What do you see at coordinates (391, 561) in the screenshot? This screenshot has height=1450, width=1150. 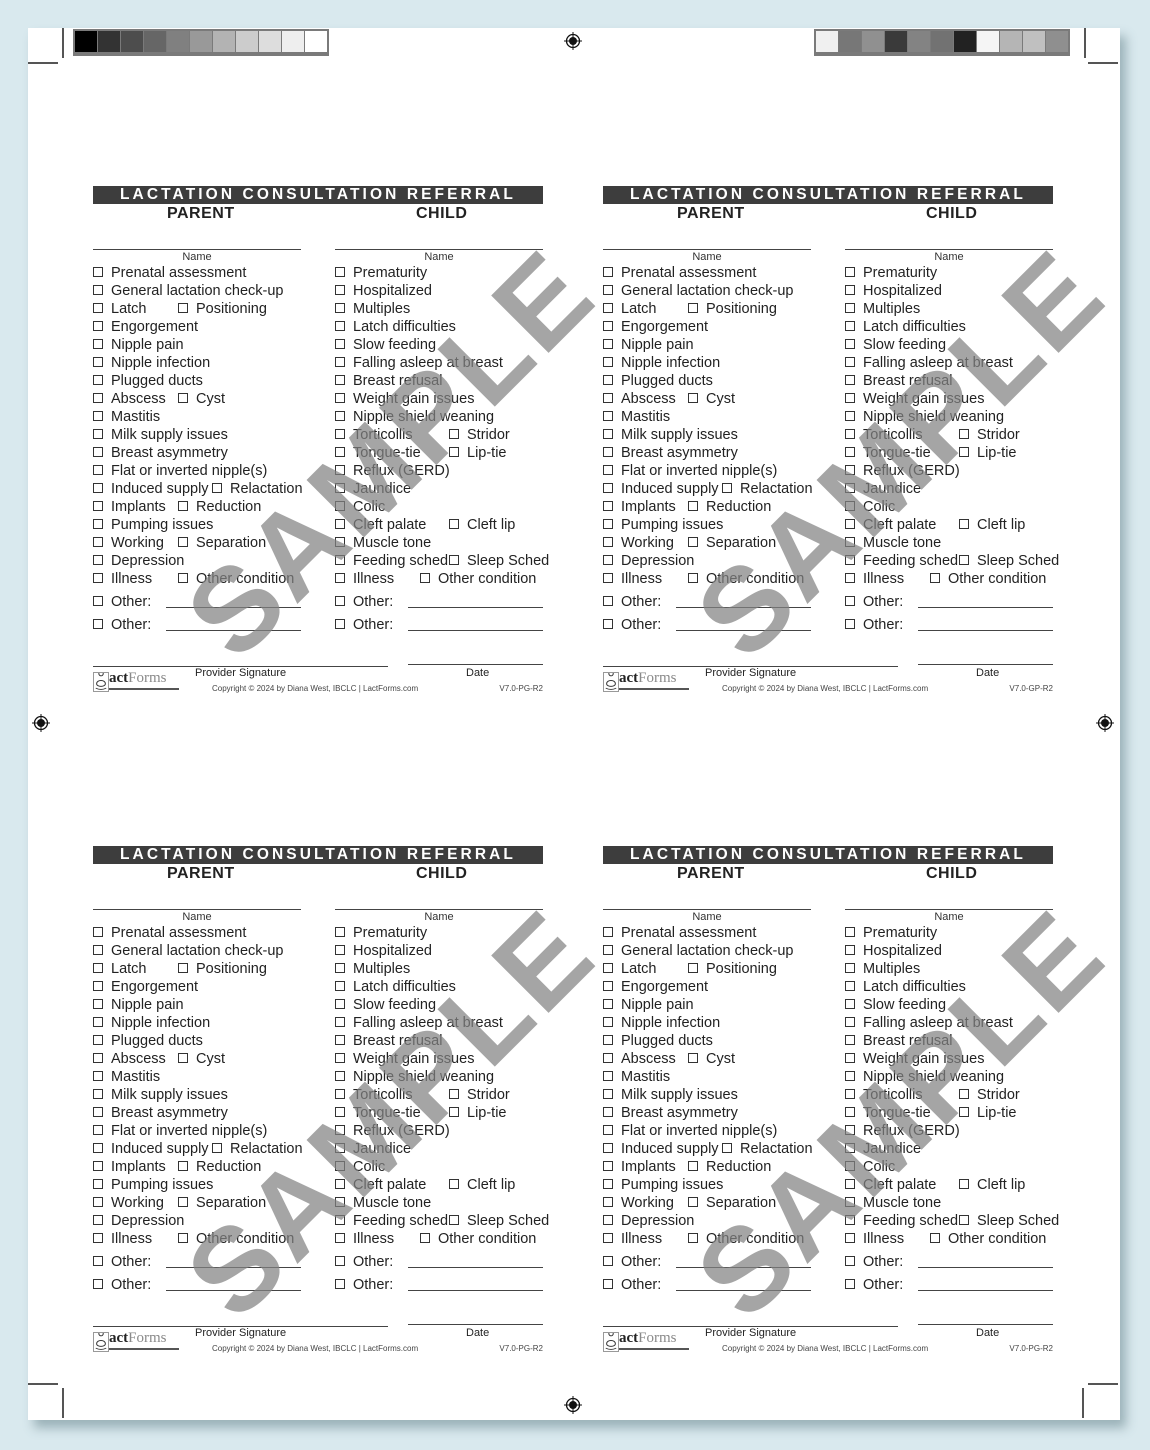 I see `checkbox-item: Feeding sched` at bounding box center [391, 561].